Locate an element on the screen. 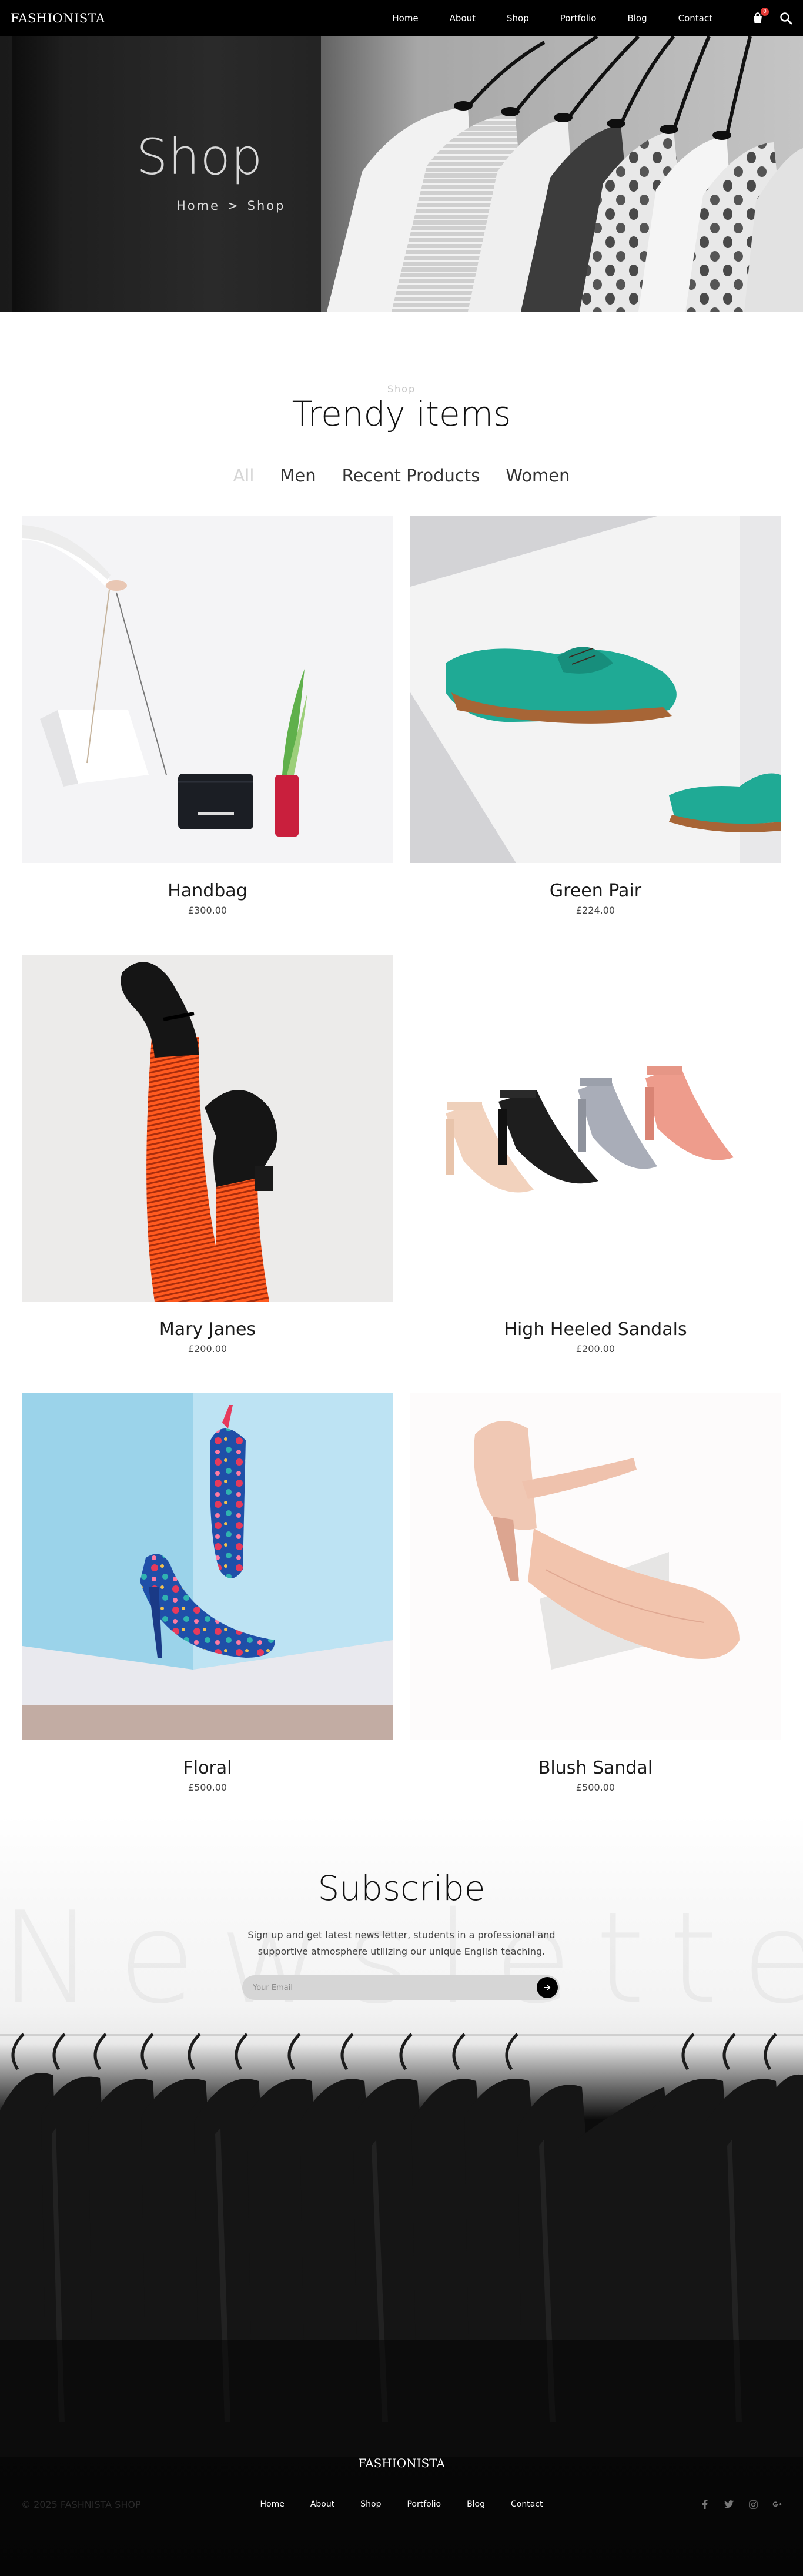 This screenshot has height=2576, width=803. product-image-floral is located at coordinates (207, 1566).